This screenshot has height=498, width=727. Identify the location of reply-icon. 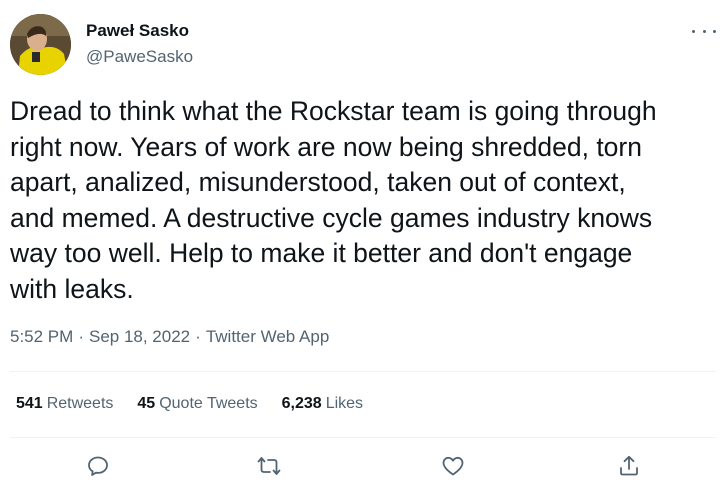
(98, 466).